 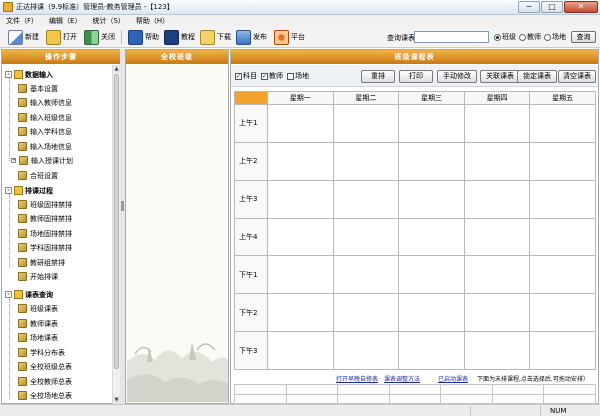 I want to click on steps-scrollbar: ▲ ▼, so click(x=116, y=234).